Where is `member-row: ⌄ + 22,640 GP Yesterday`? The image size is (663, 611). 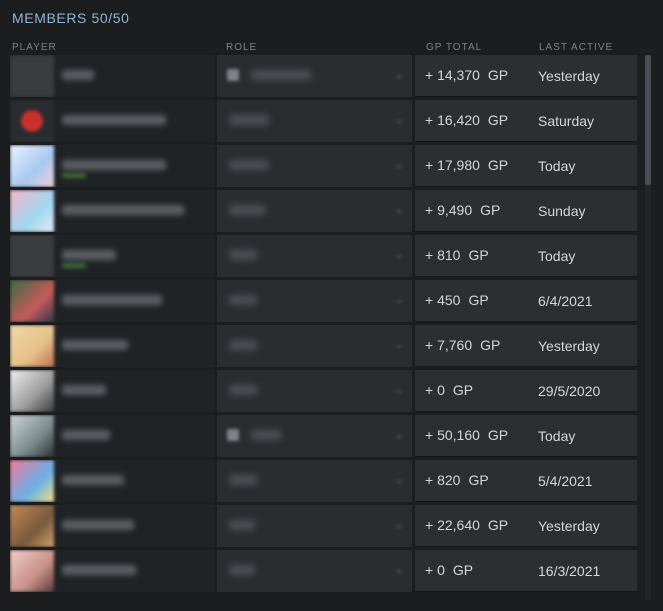
member-row: ⌄ + 22,640 GP Yesterday is located at coordinates (321, 526).